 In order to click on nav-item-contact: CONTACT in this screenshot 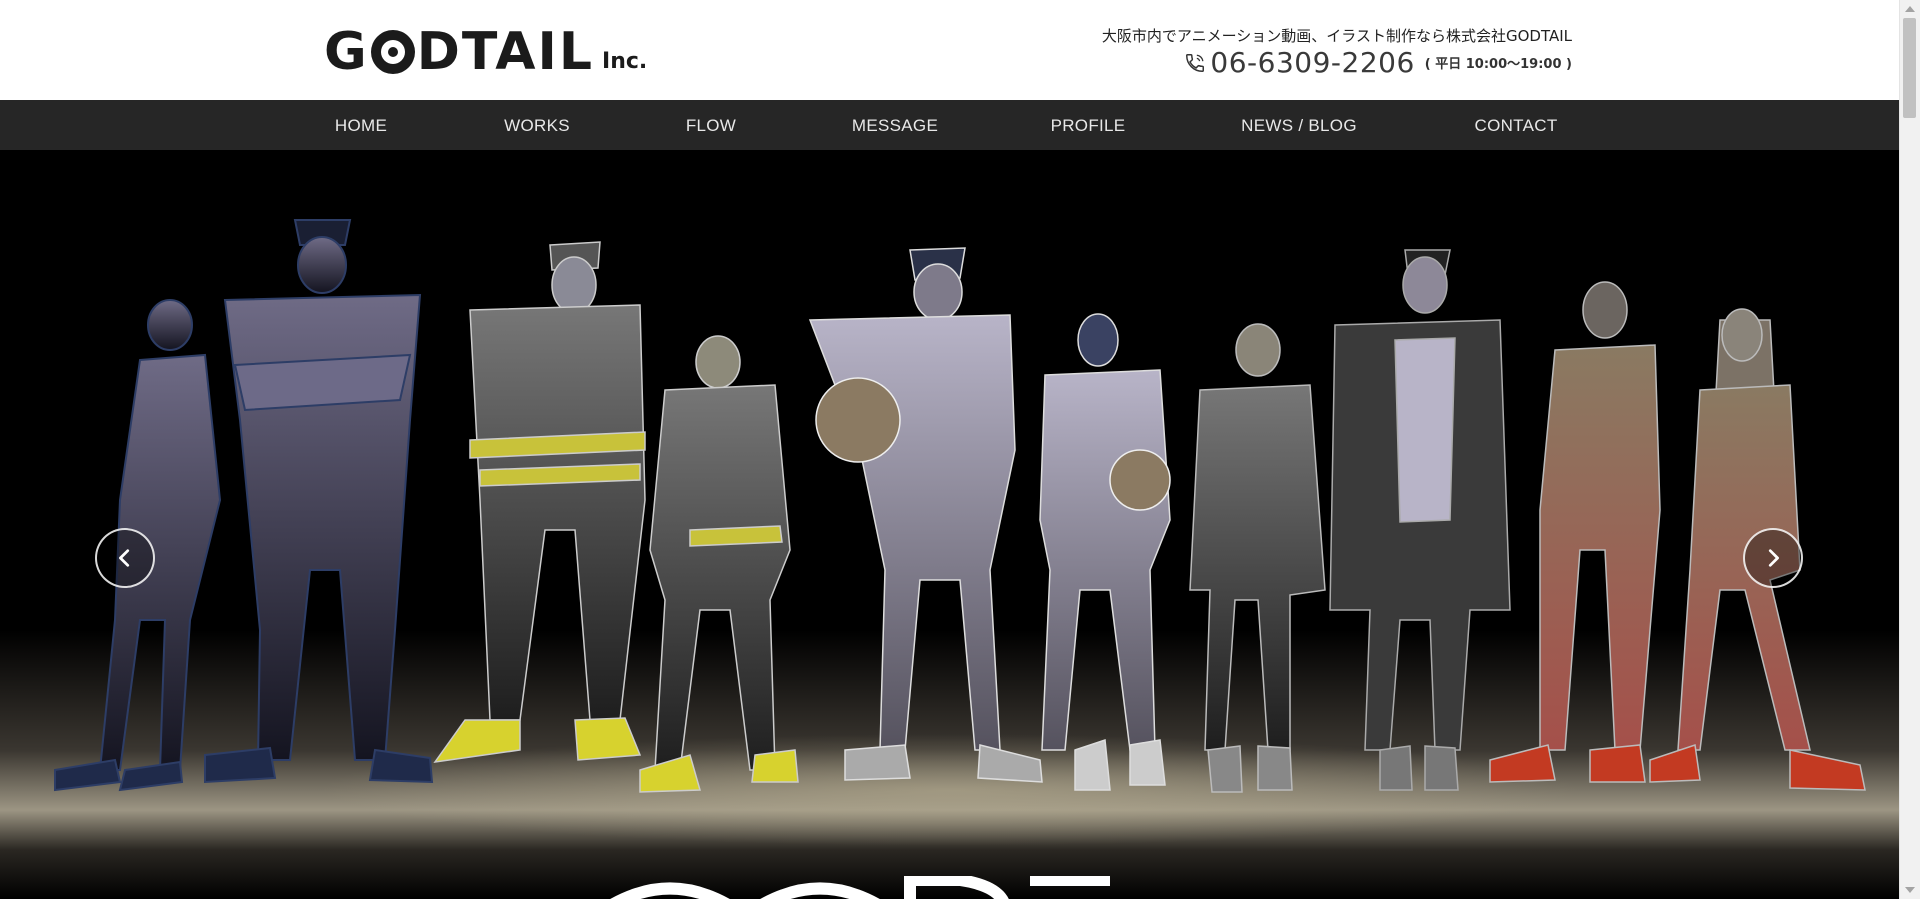, I will do `click(1516, 125)`.